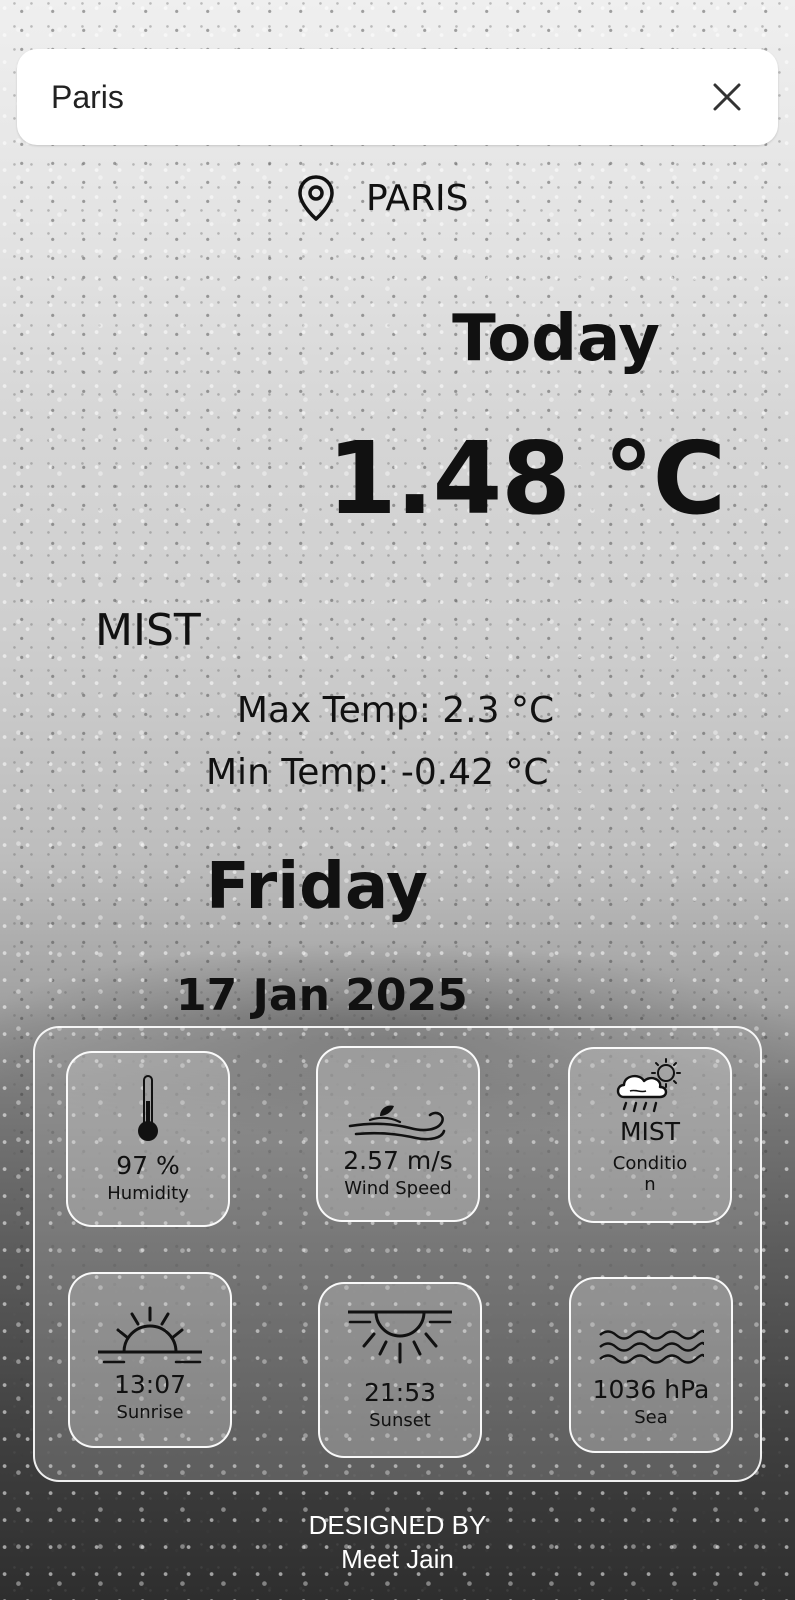  I want to click on condition-label-line2: n, so click(650, 1185).